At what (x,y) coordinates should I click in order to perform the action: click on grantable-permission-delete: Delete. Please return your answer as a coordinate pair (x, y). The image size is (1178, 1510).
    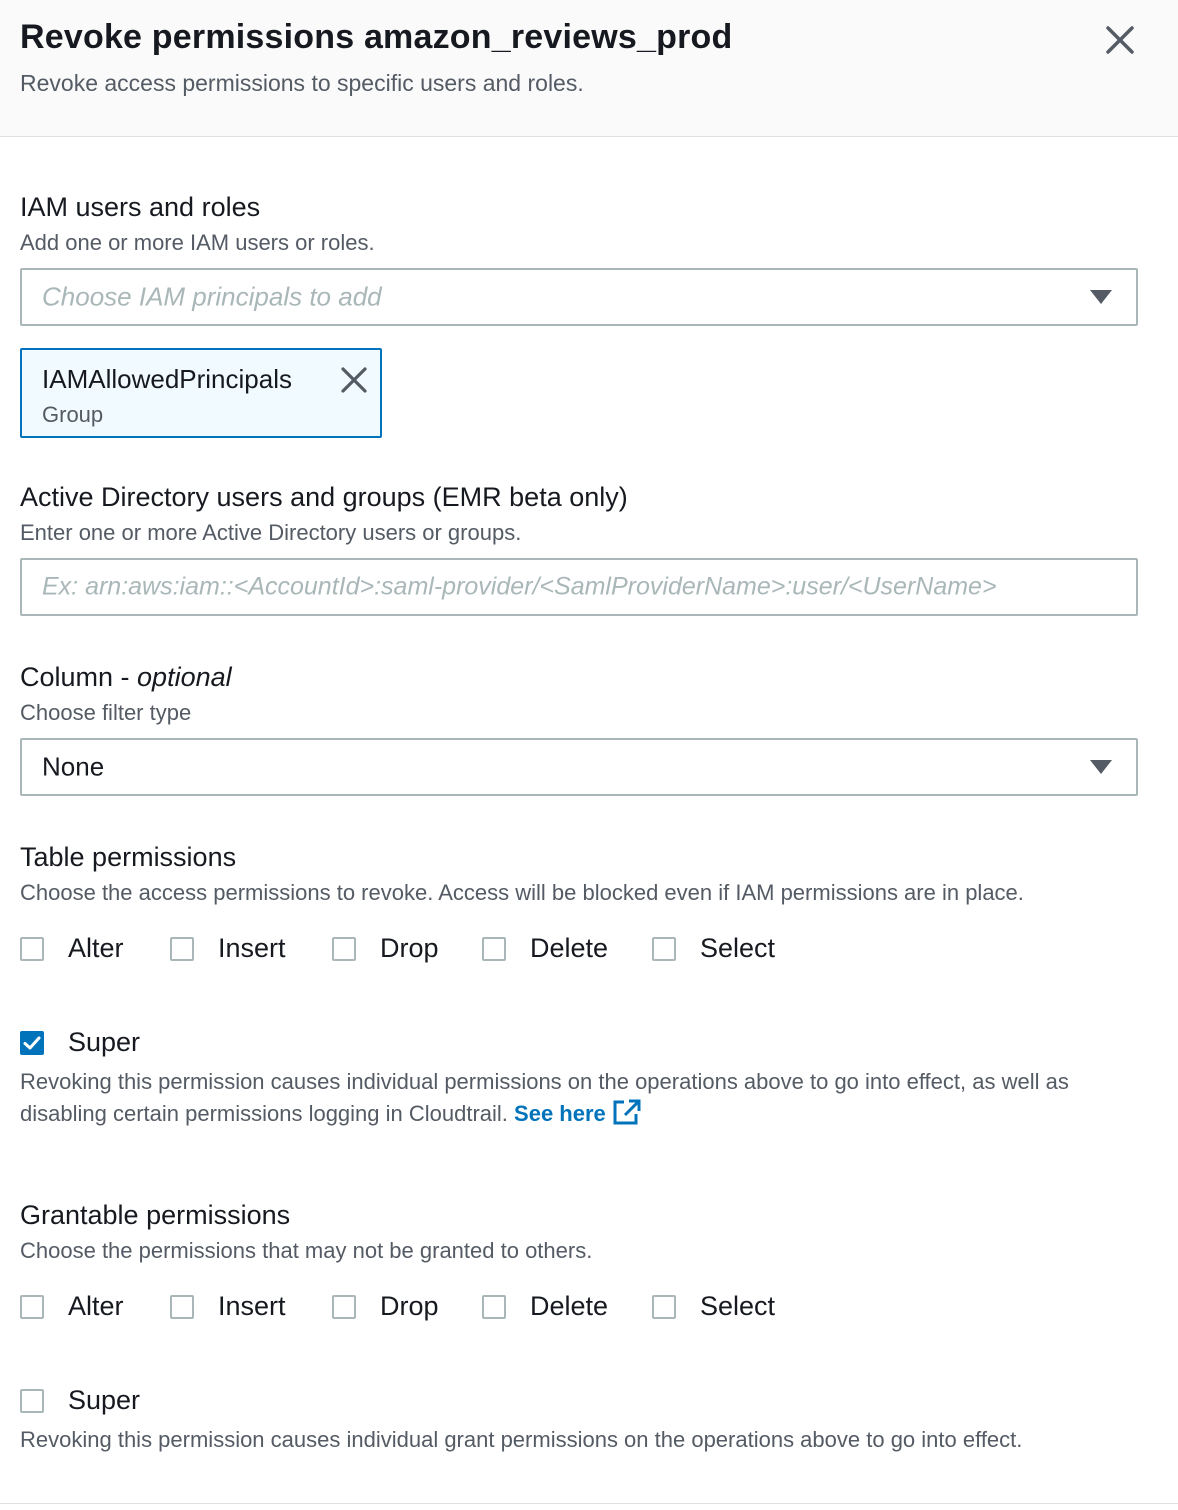
    Looking at the image, I should click on (545, 1306).